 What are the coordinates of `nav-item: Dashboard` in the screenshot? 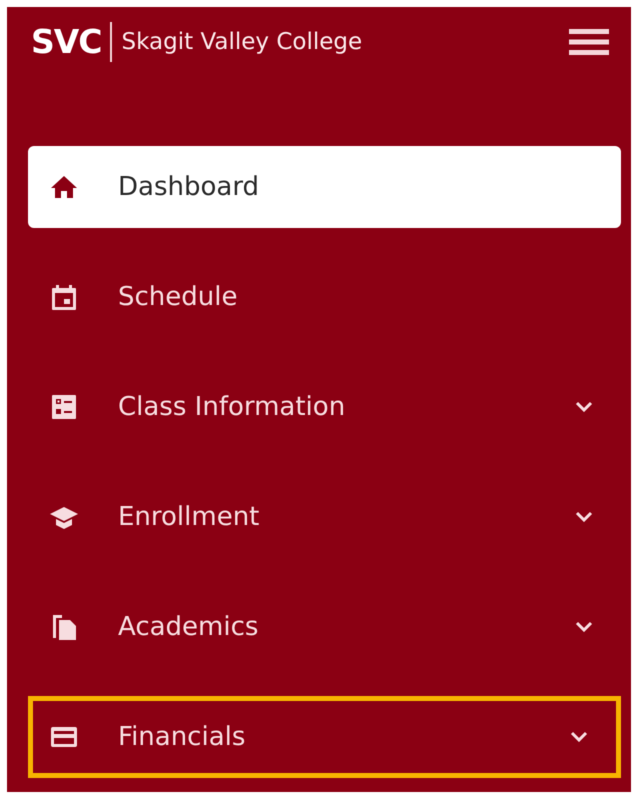 It's located at (324, 187).